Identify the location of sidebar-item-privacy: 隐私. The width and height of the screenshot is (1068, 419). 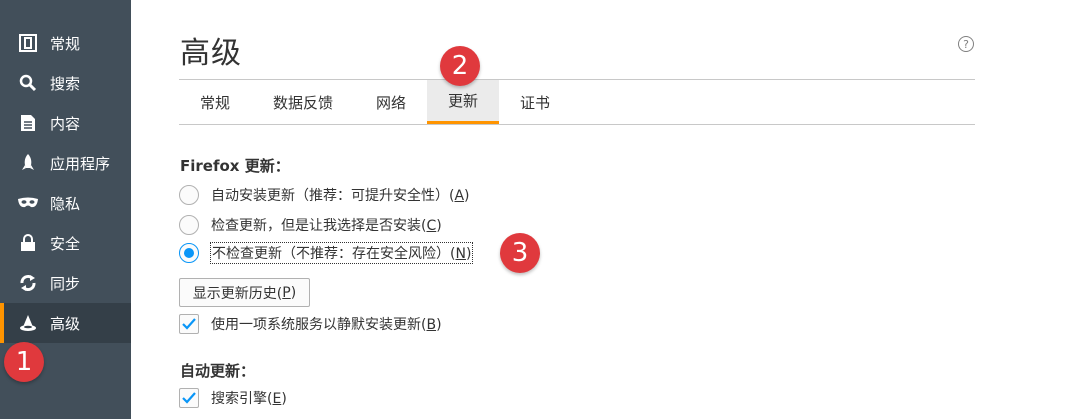
(65, 203).